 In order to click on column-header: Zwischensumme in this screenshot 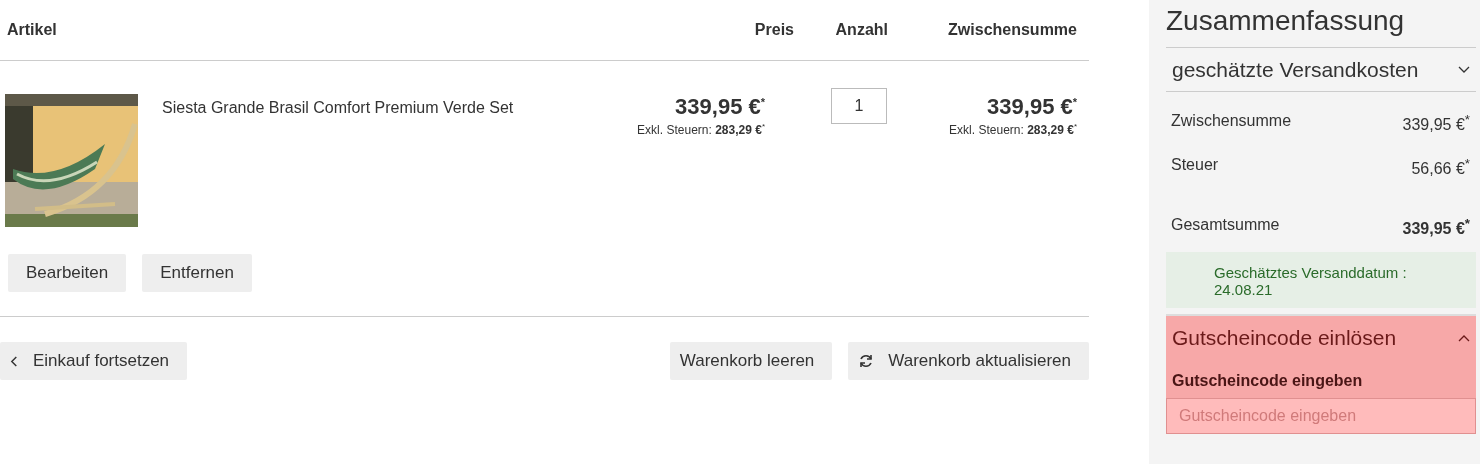, I will do `click(1012, 30)`.